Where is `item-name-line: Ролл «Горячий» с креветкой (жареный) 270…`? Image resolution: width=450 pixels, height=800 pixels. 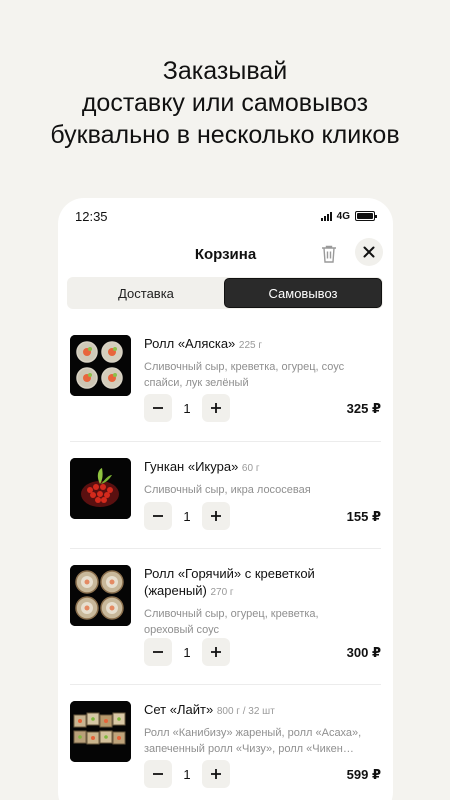
item-name-line: Ролл «Горячий» с креветкой (жареный) 270… is located at coordinates (254, 583).